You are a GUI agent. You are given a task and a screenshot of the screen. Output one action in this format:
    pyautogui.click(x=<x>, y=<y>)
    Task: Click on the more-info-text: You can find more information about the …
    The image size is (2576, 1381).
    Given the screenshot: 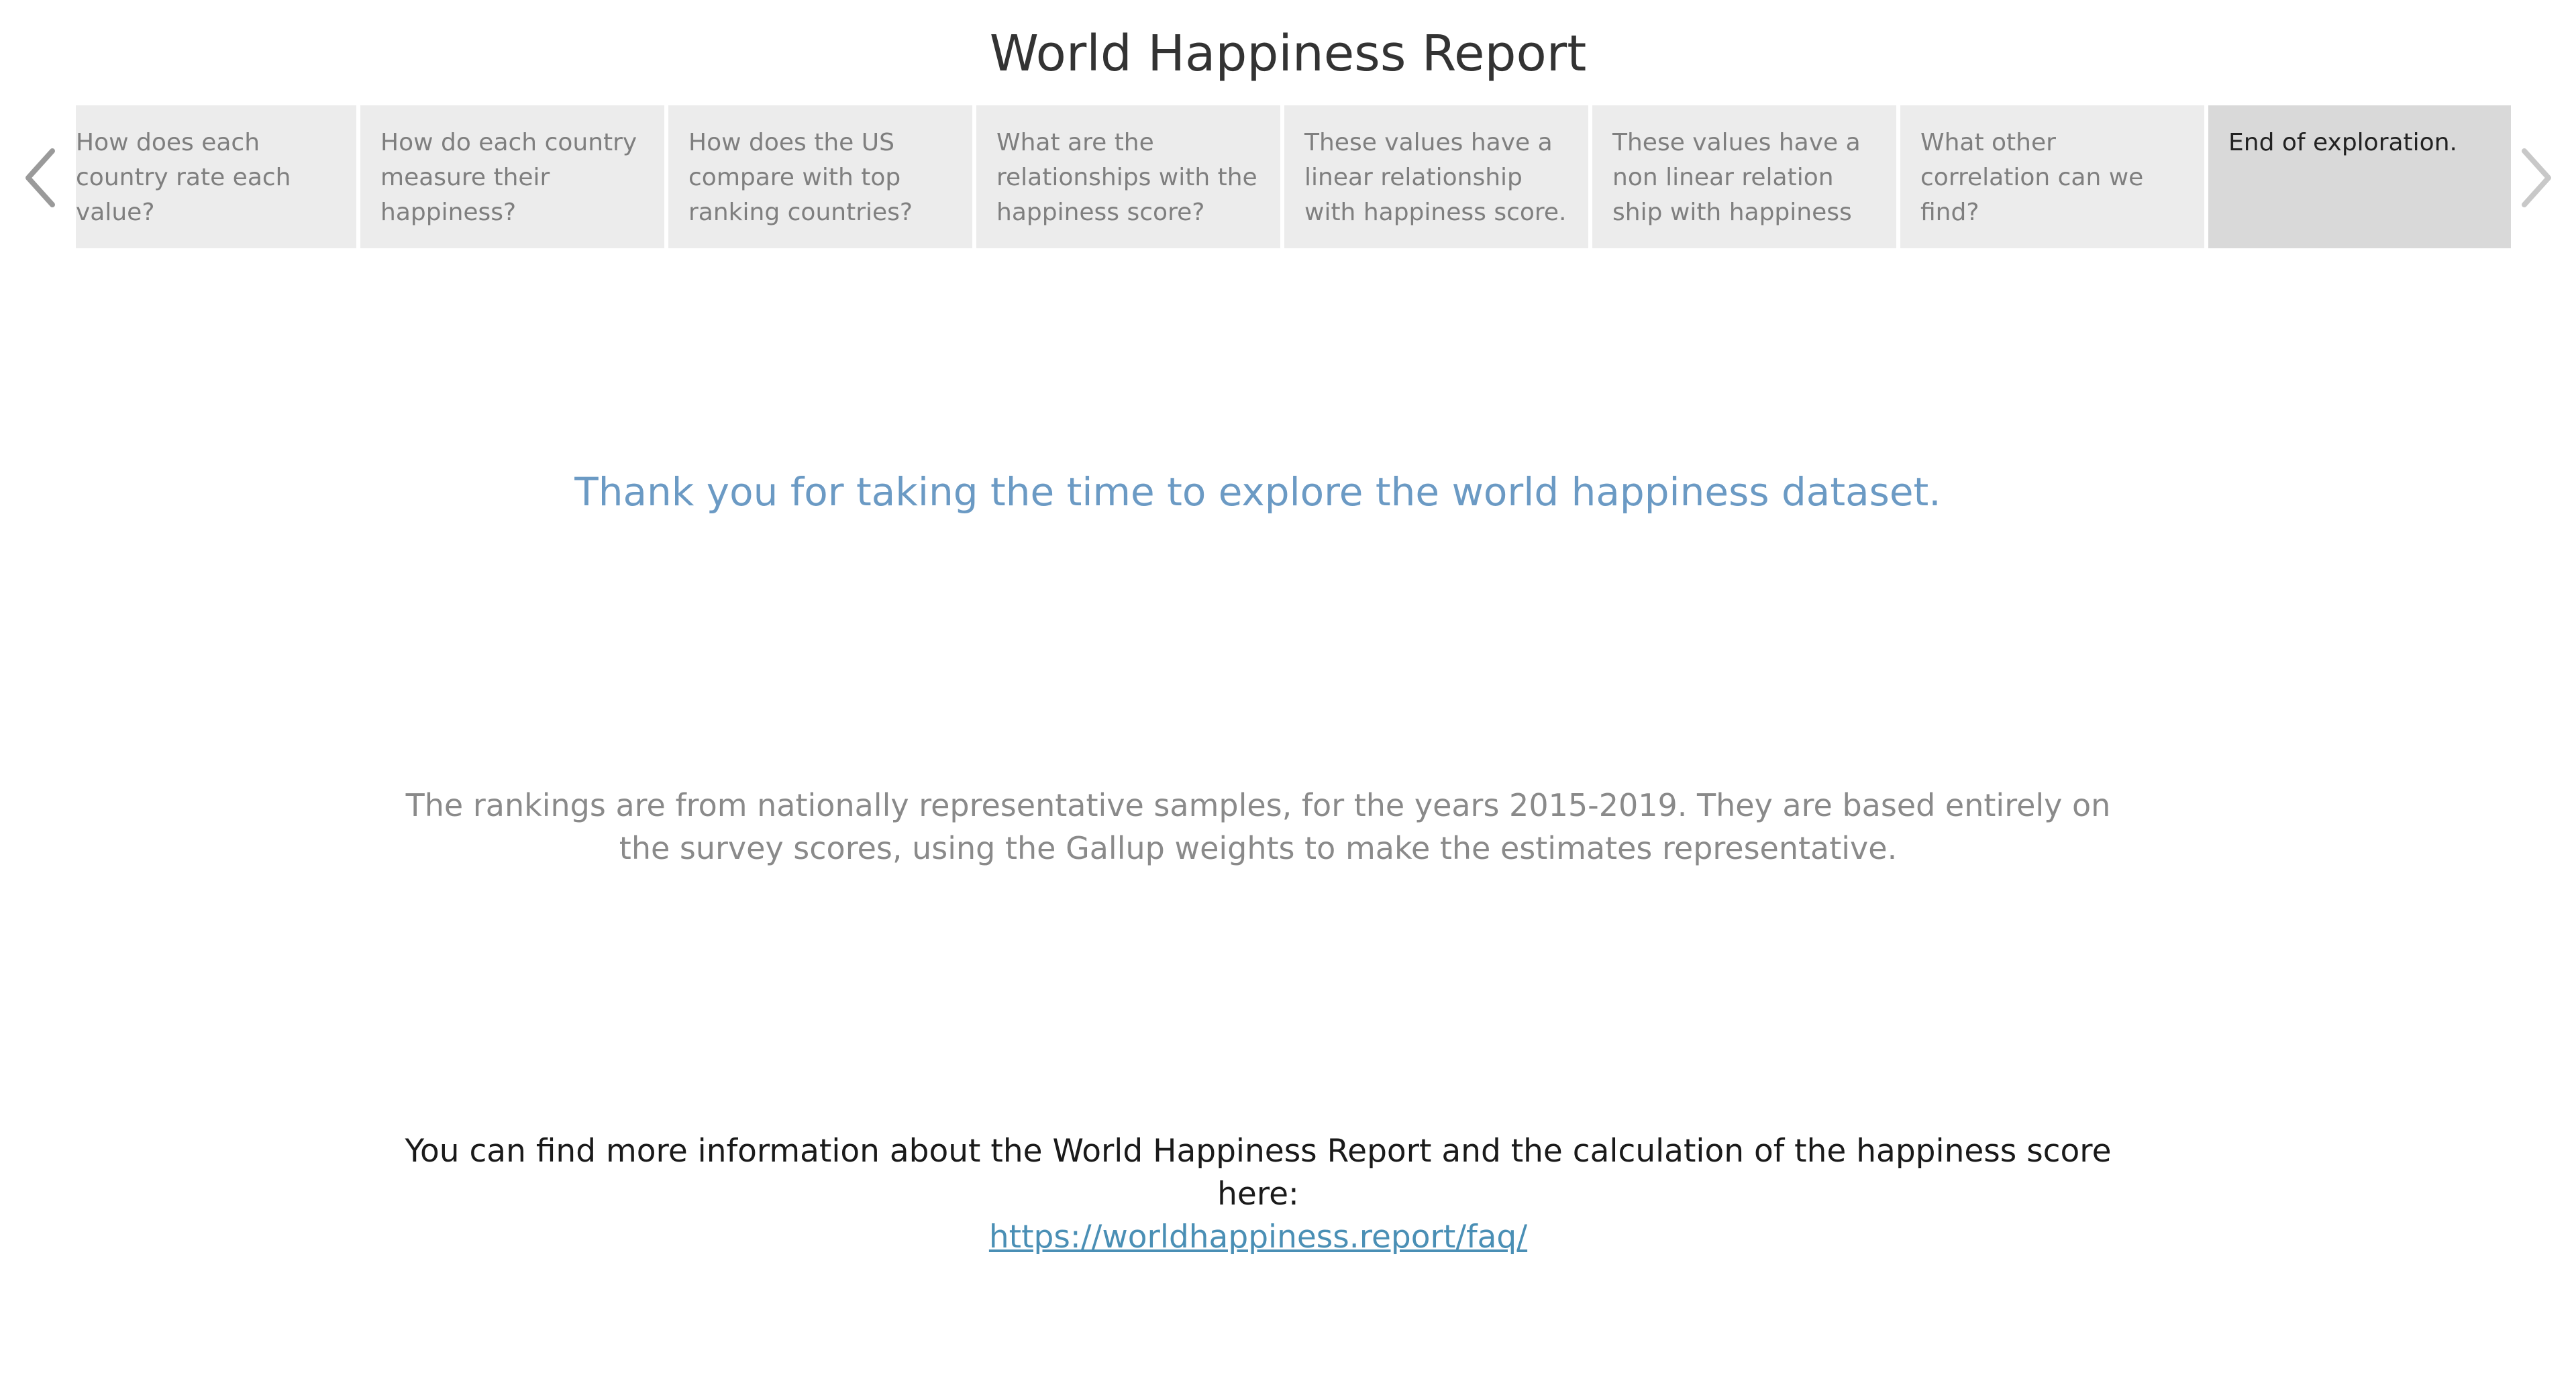 What is the action you would take?
    pyautogui.click(x=1258, y=1173)
    